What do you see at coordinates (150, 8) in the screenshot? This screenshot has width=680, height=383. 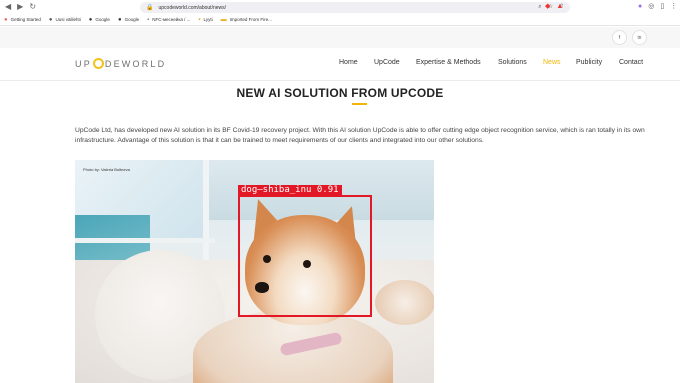 I see `lock-icon: 🔒` at bounding box center [150, 8].